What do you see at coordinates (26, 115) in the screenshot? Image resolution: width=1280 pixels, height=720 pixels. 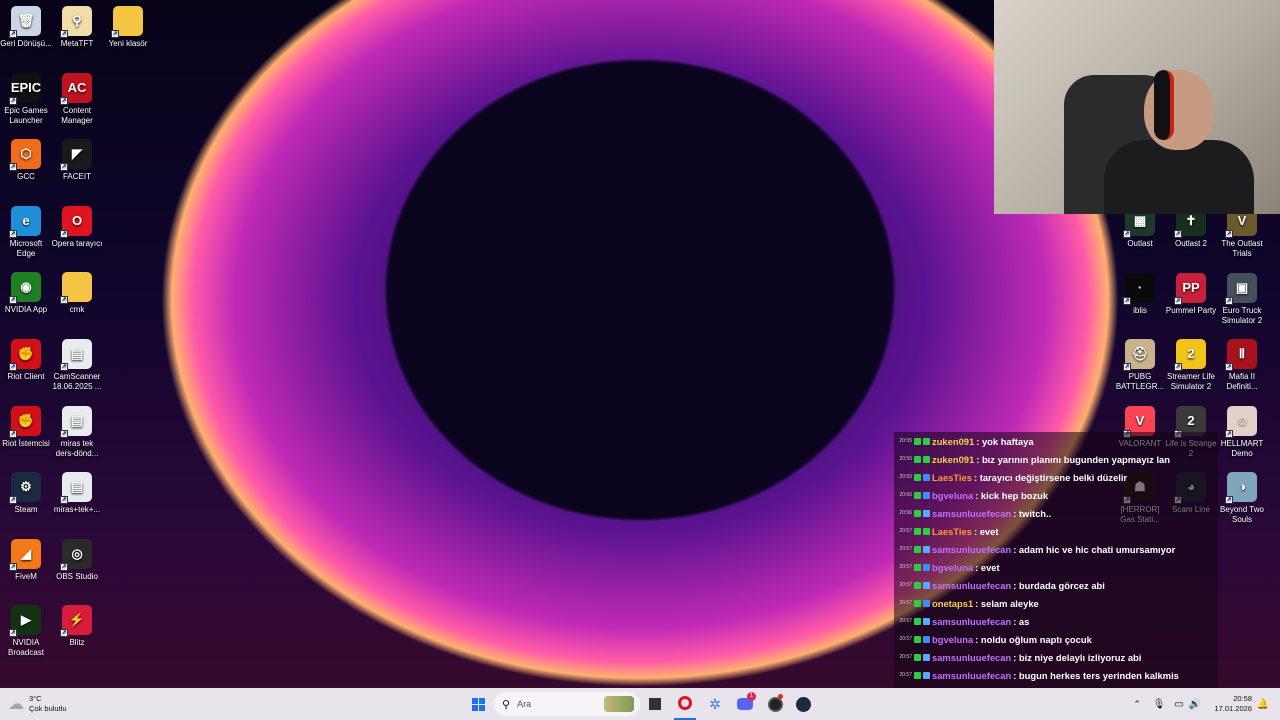 I see `desktop-icon-label: Epic Games Launcher` at bounding box center [26, 115].